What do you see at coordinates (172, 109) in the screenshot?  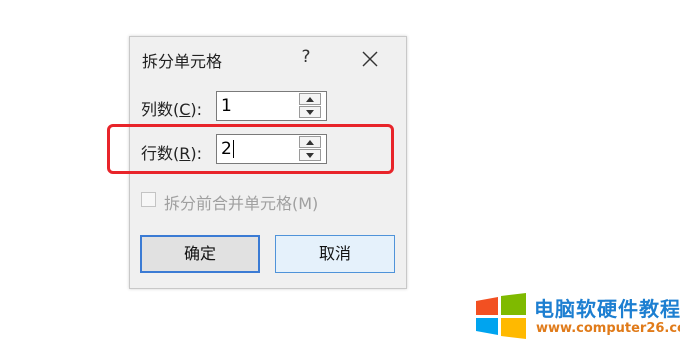 I see `columns-label: 列数(C):` at bounding box center [172, 109].